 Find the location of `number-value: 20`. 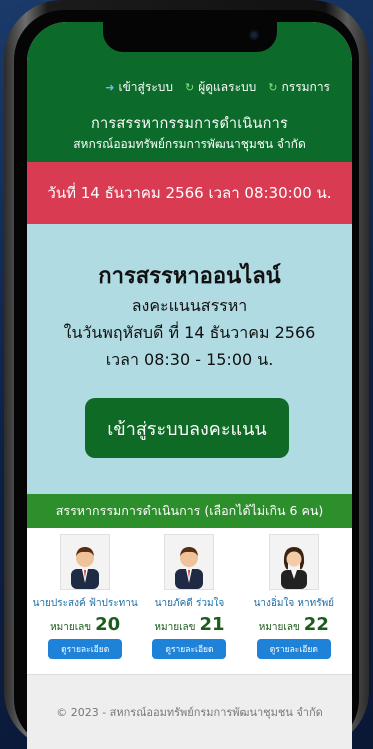

number-value: 20 is located at coordinates (108, 624).